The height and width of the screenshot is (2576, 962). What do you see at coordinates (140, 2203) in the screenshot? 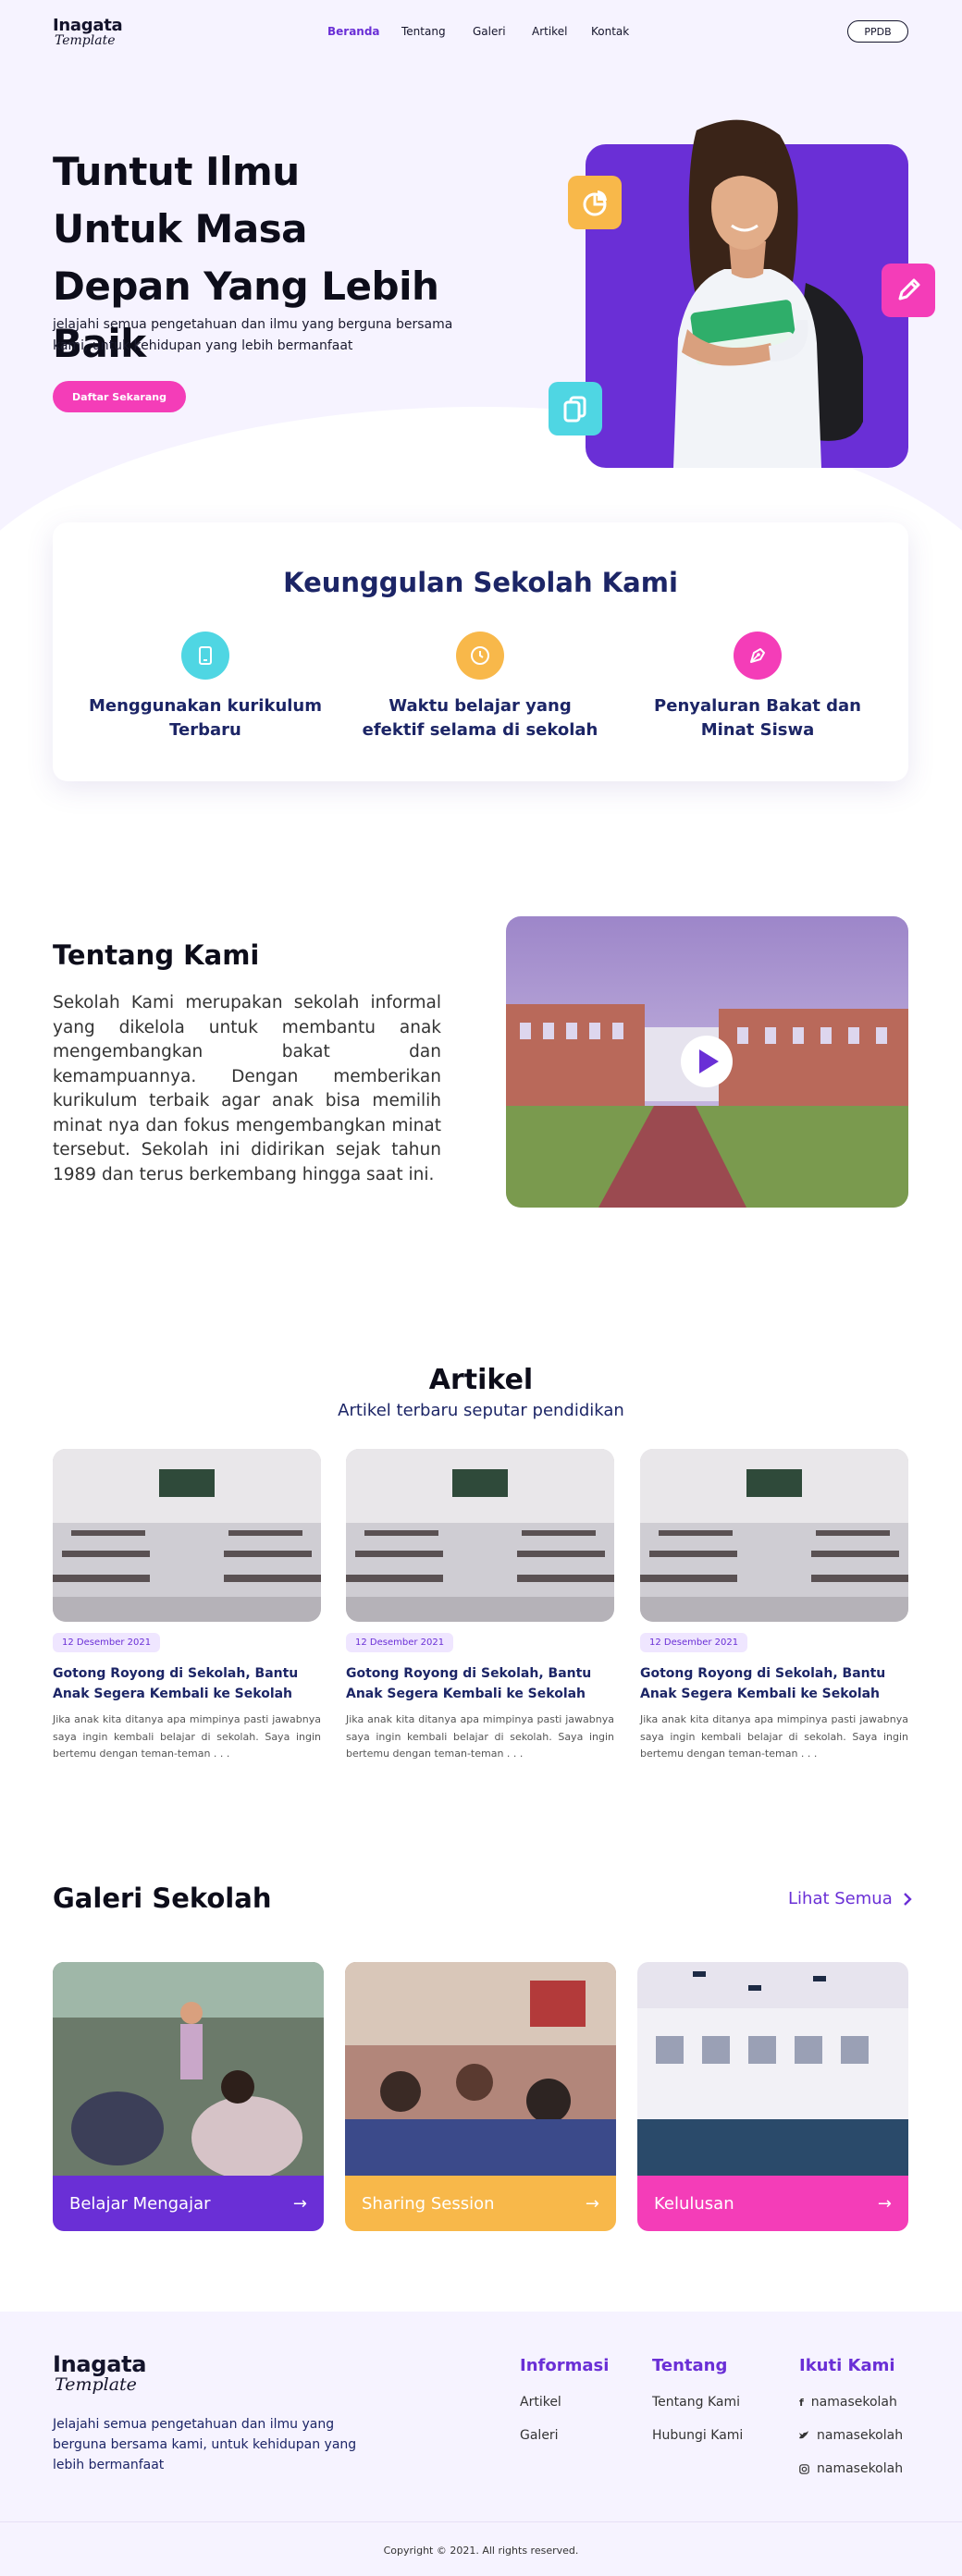
I see `gallery-label: Belajar Mengajar` at bounding box center [140, 2203].